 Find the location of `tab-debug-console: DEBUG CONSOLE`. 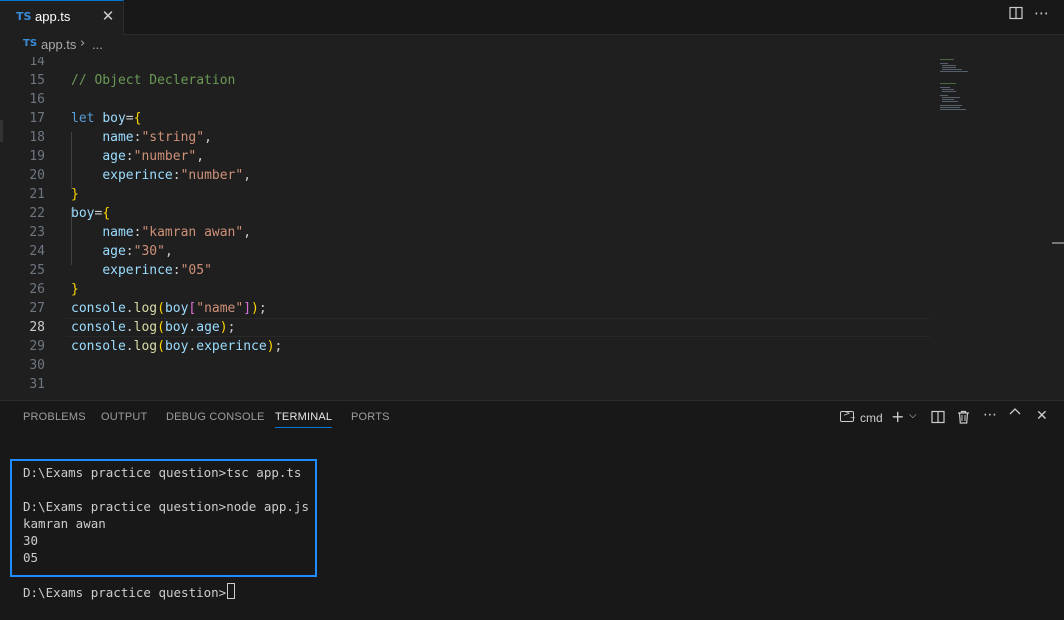

tab-debug-console: DEBUG CONSOLE is located at coordinates (215, 417).